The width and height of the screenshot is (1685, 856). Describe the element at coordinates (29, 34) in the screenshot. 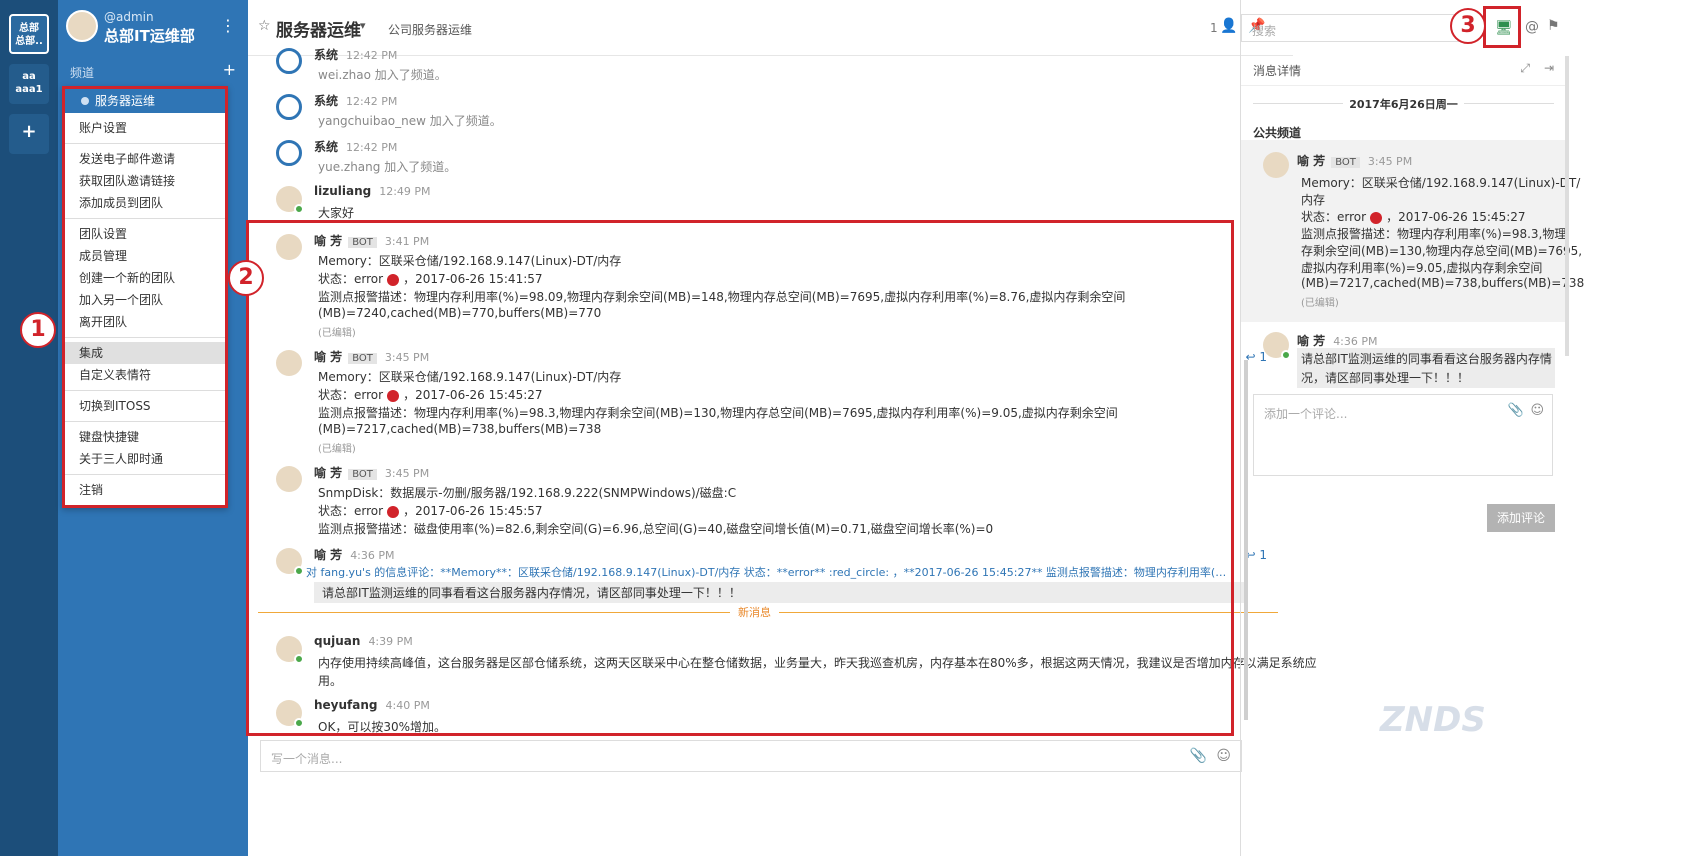

I see `team-tile-hq: 总部 总部..` at that location.